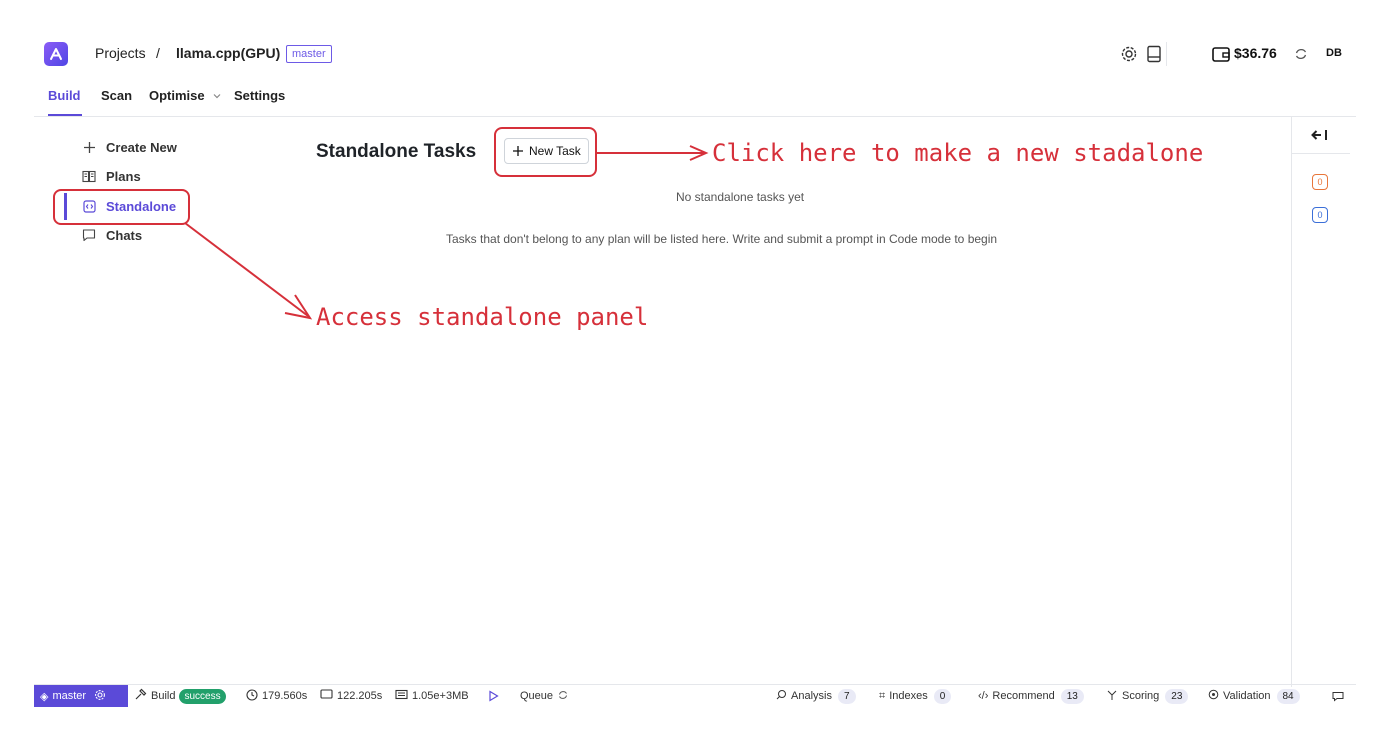 The width and height of the screenshot is (1389, 740). I want to click on sidebar-item-label: Create New, so click(141, 147).